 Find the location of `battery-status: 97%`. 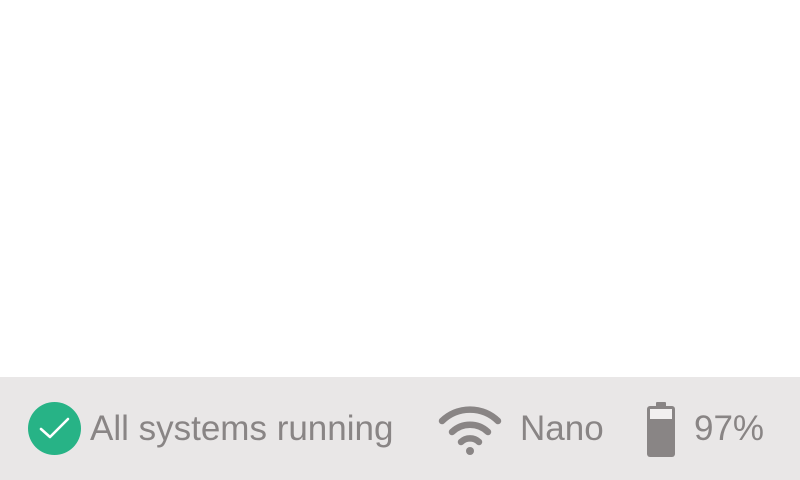

battery-status: 97% is located at coordinates (704, 428).